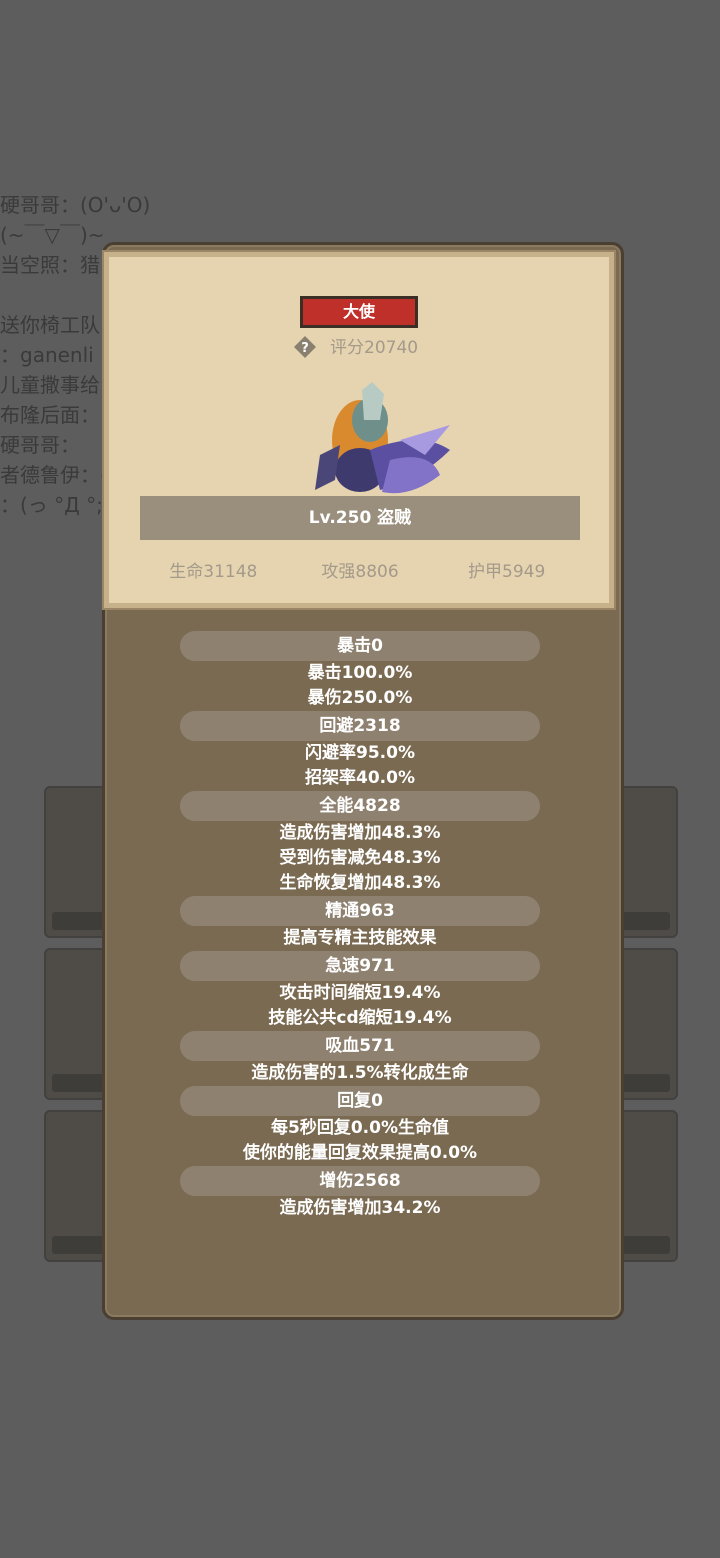 The image size is (720, 1558). What do you see at coordinates (382, 438) in the screenshot?
I see `character-sprite` at bounding box center [382, 438].